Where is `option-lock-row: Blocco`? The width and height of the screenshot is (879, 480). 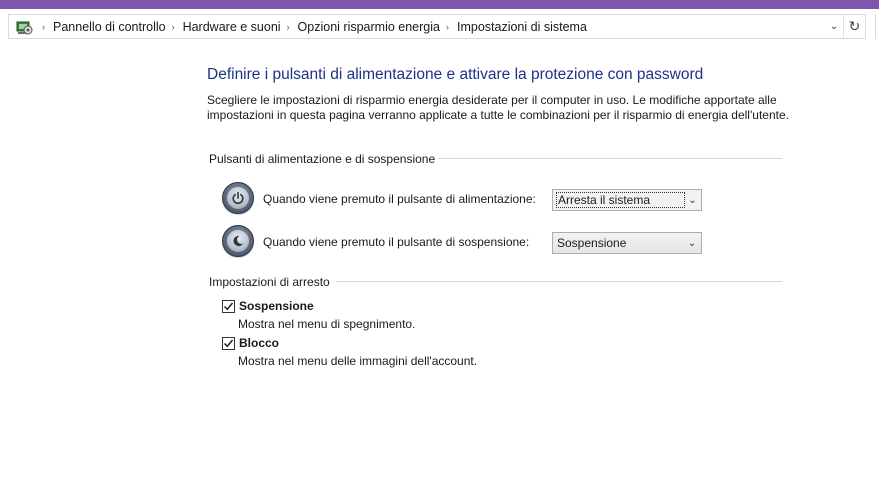
option-lock-row: Blocco is located at coordinates (250, 343).